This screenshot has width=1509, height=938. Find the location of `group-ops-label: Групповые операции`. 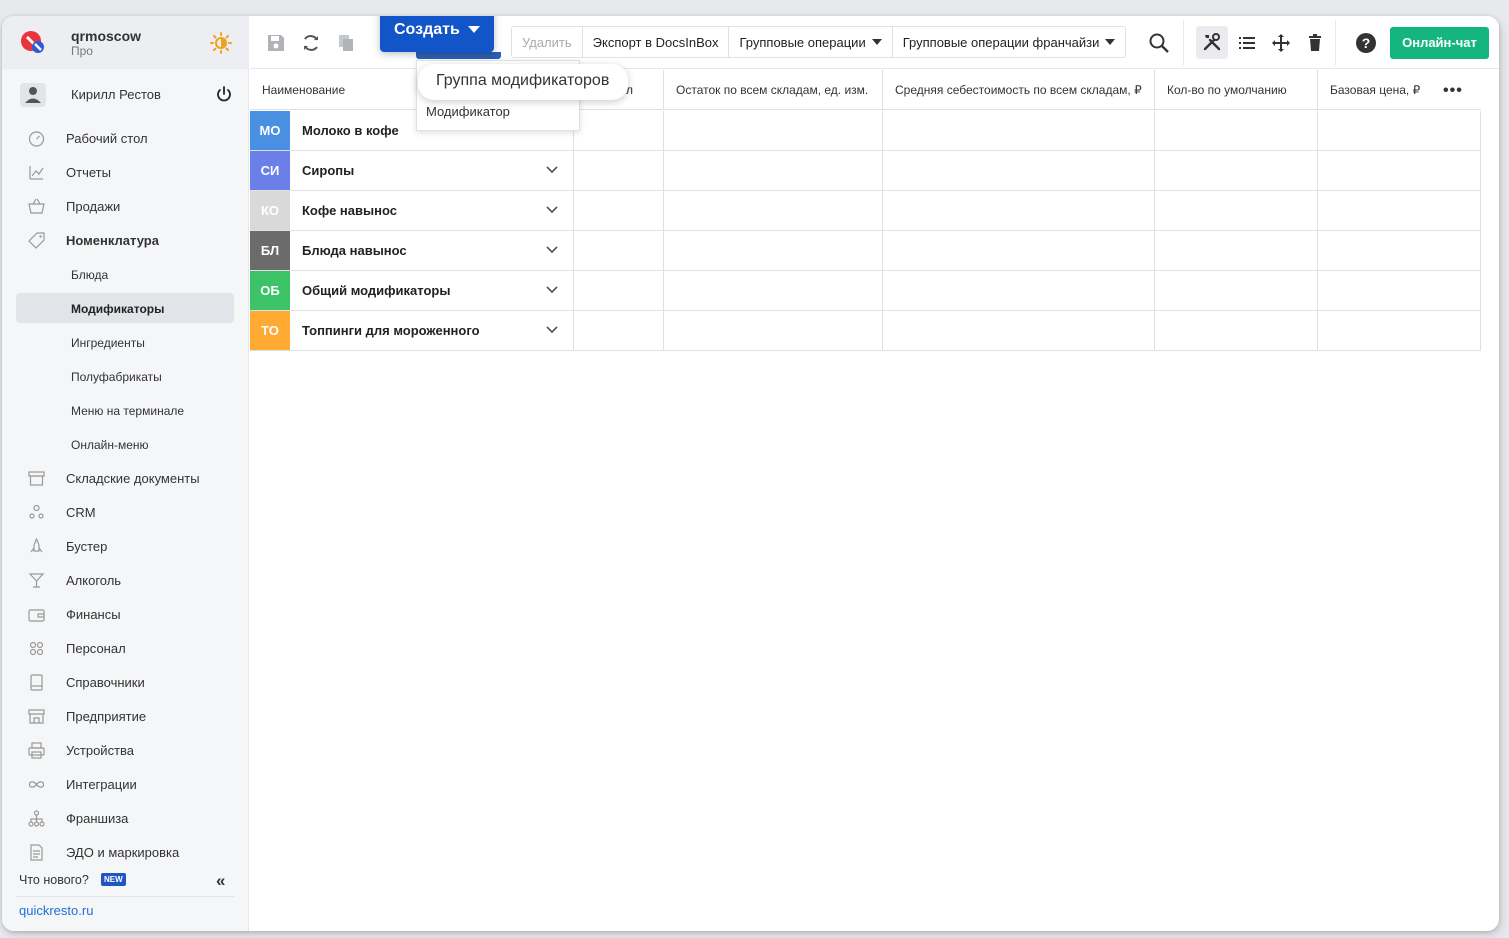

group-ops-label: Групповые операции is located at coordinates (802, 42).